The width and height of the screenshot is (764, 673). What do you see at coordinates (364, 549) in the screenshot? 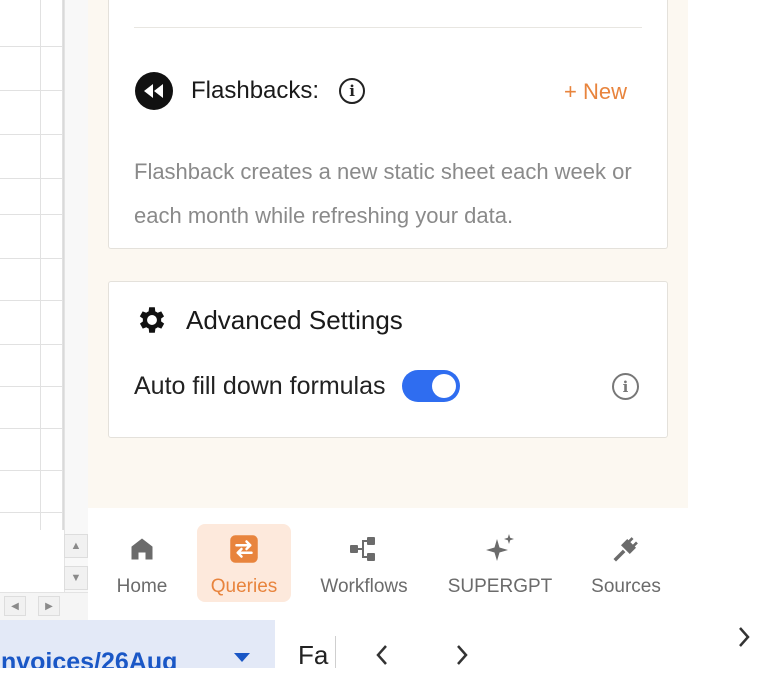
I see `workflow-icon` at bounding box center [364, 549].